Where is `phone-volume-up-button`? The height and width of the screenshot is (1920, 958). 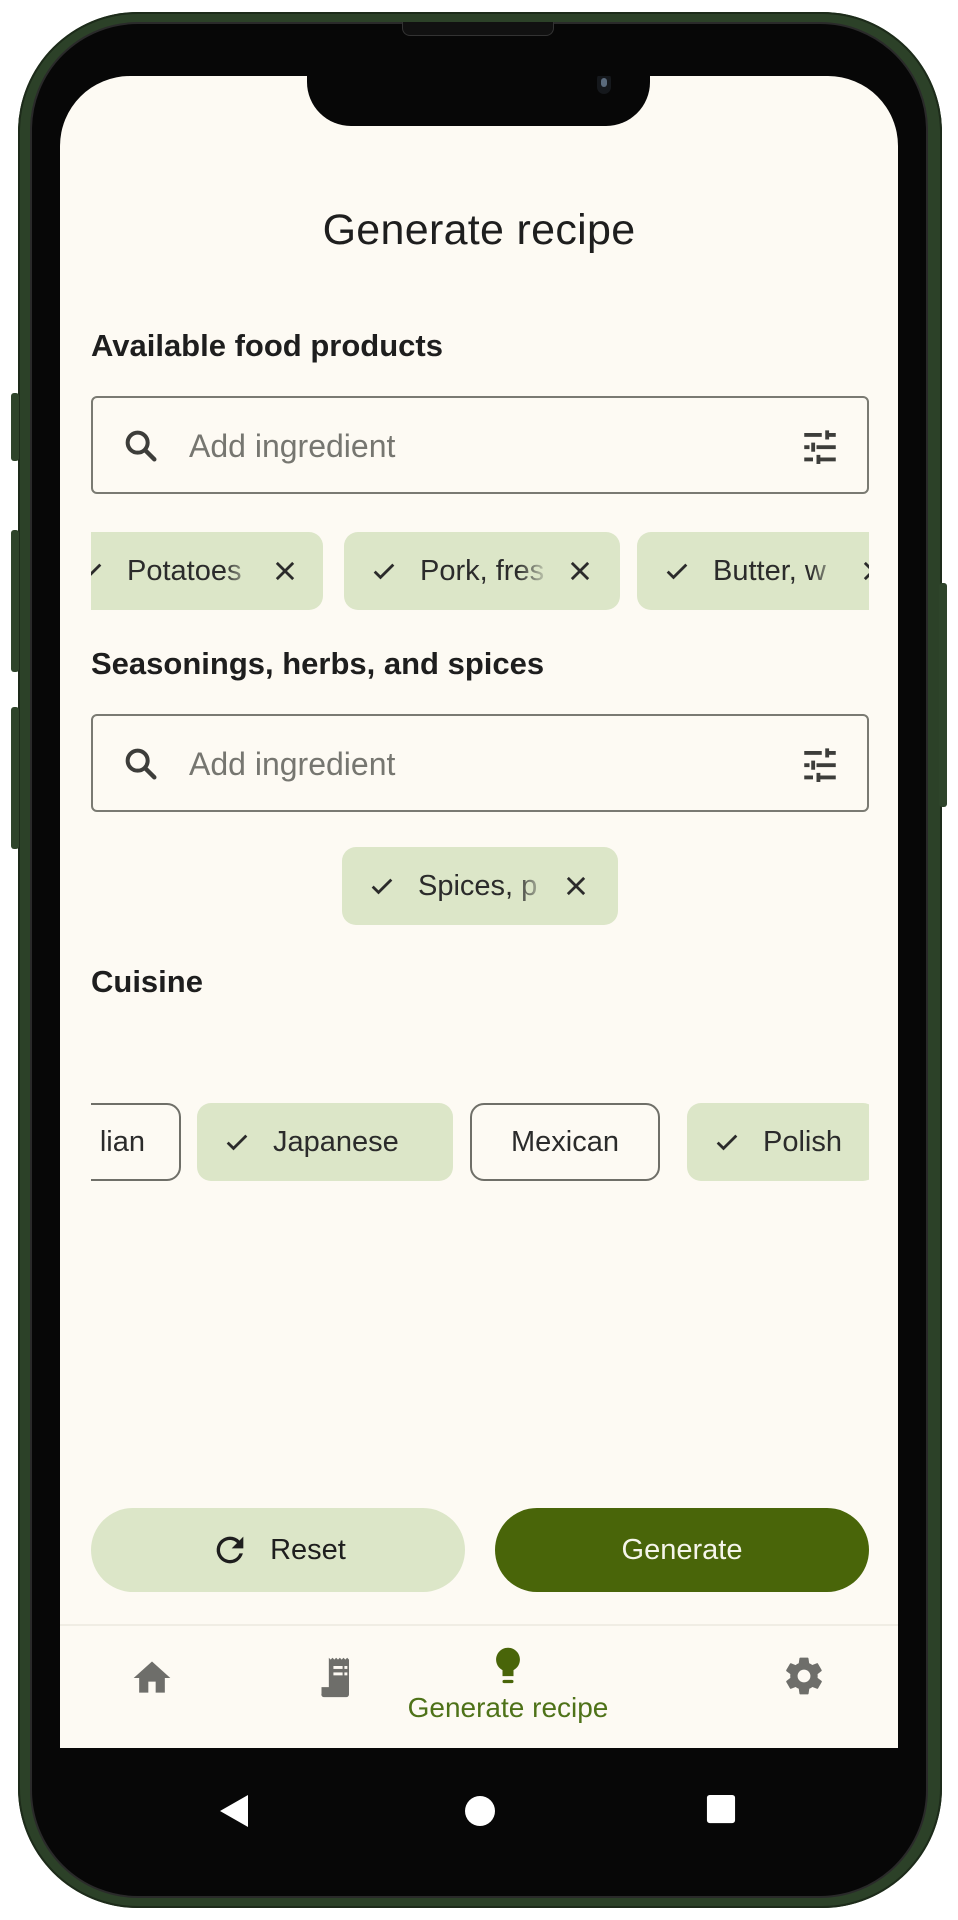 phone-volume-up-button is located at coordinates (15, 601).